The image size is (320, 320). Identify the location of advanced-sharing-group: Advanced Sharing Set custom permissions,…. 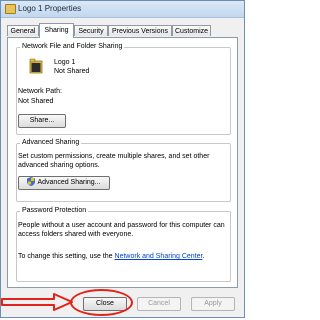
(123, 170).